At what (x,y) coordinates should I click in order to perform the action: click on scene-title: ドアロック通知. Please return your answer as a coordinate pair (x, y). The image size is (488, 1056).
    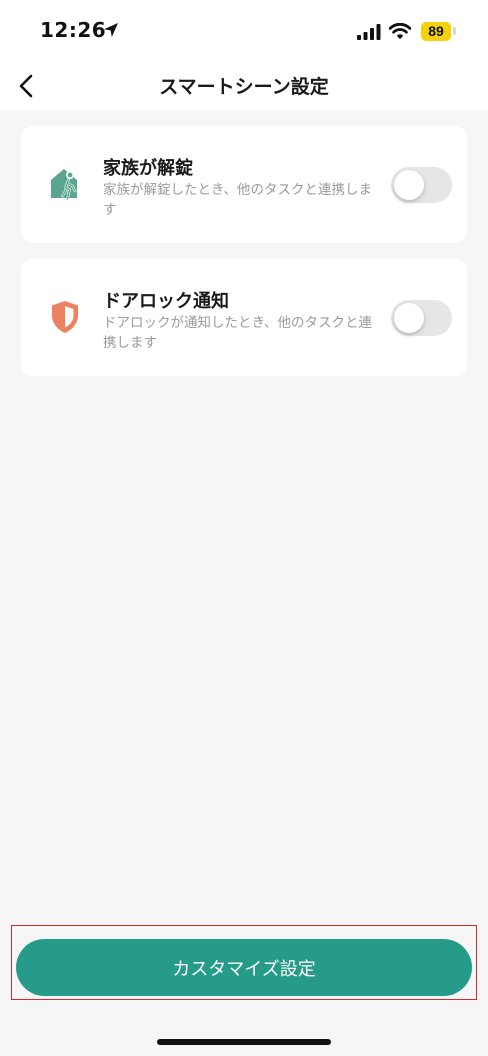
    Looking at the image, I should click on (166, 301).